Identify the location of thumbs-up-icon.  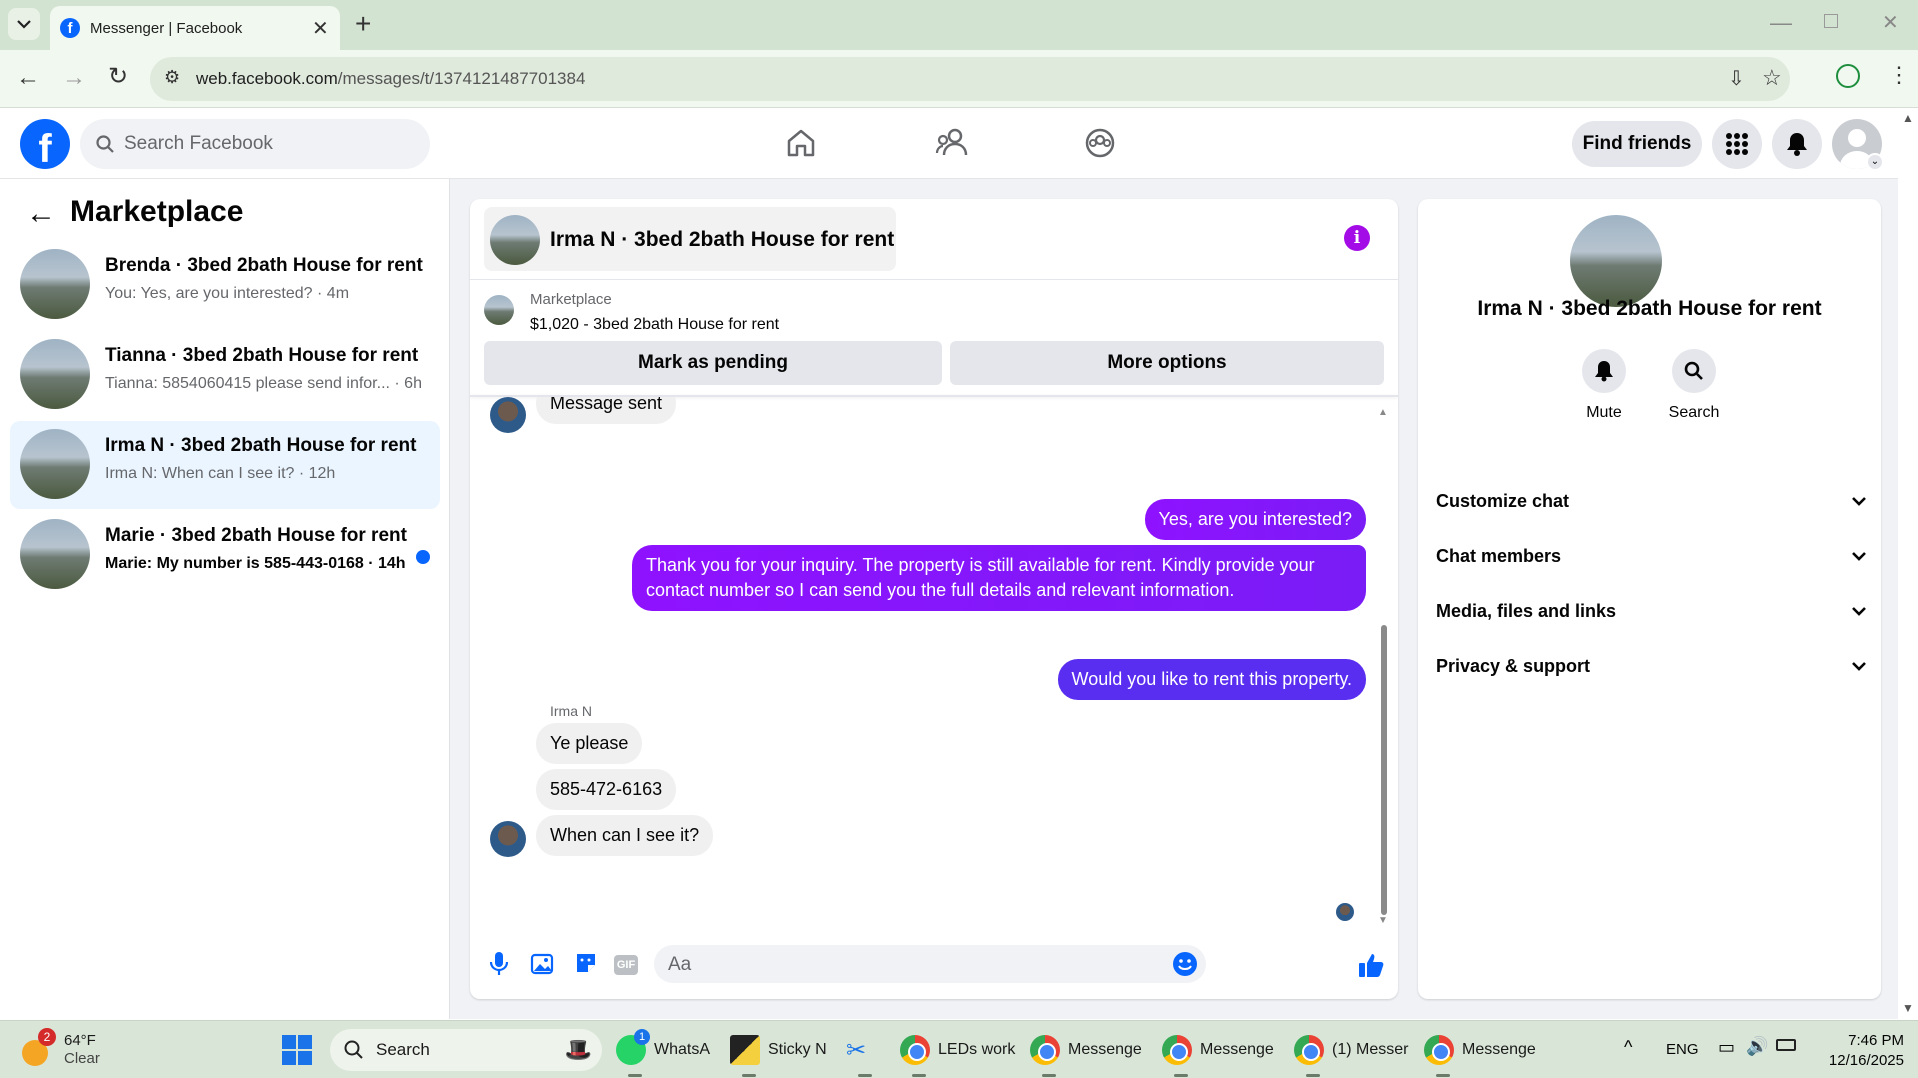
(1372, 965).